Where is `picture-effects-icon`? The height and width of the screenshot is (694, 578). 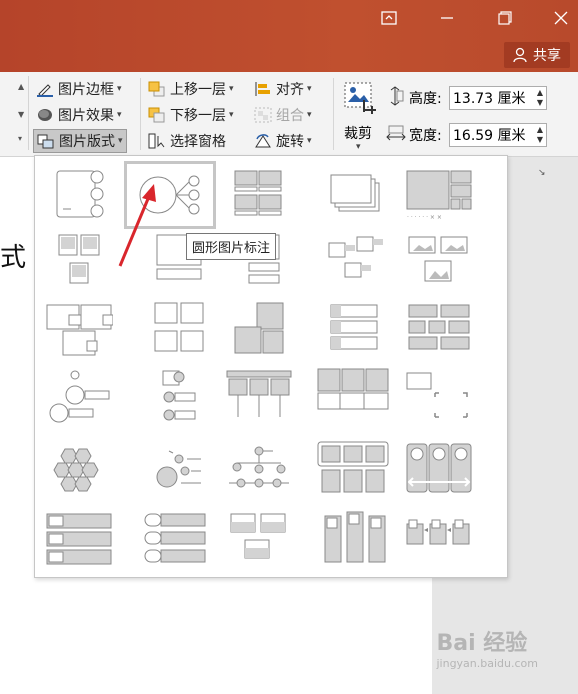
picture-effects-icon is located at coordinates (45, 115).